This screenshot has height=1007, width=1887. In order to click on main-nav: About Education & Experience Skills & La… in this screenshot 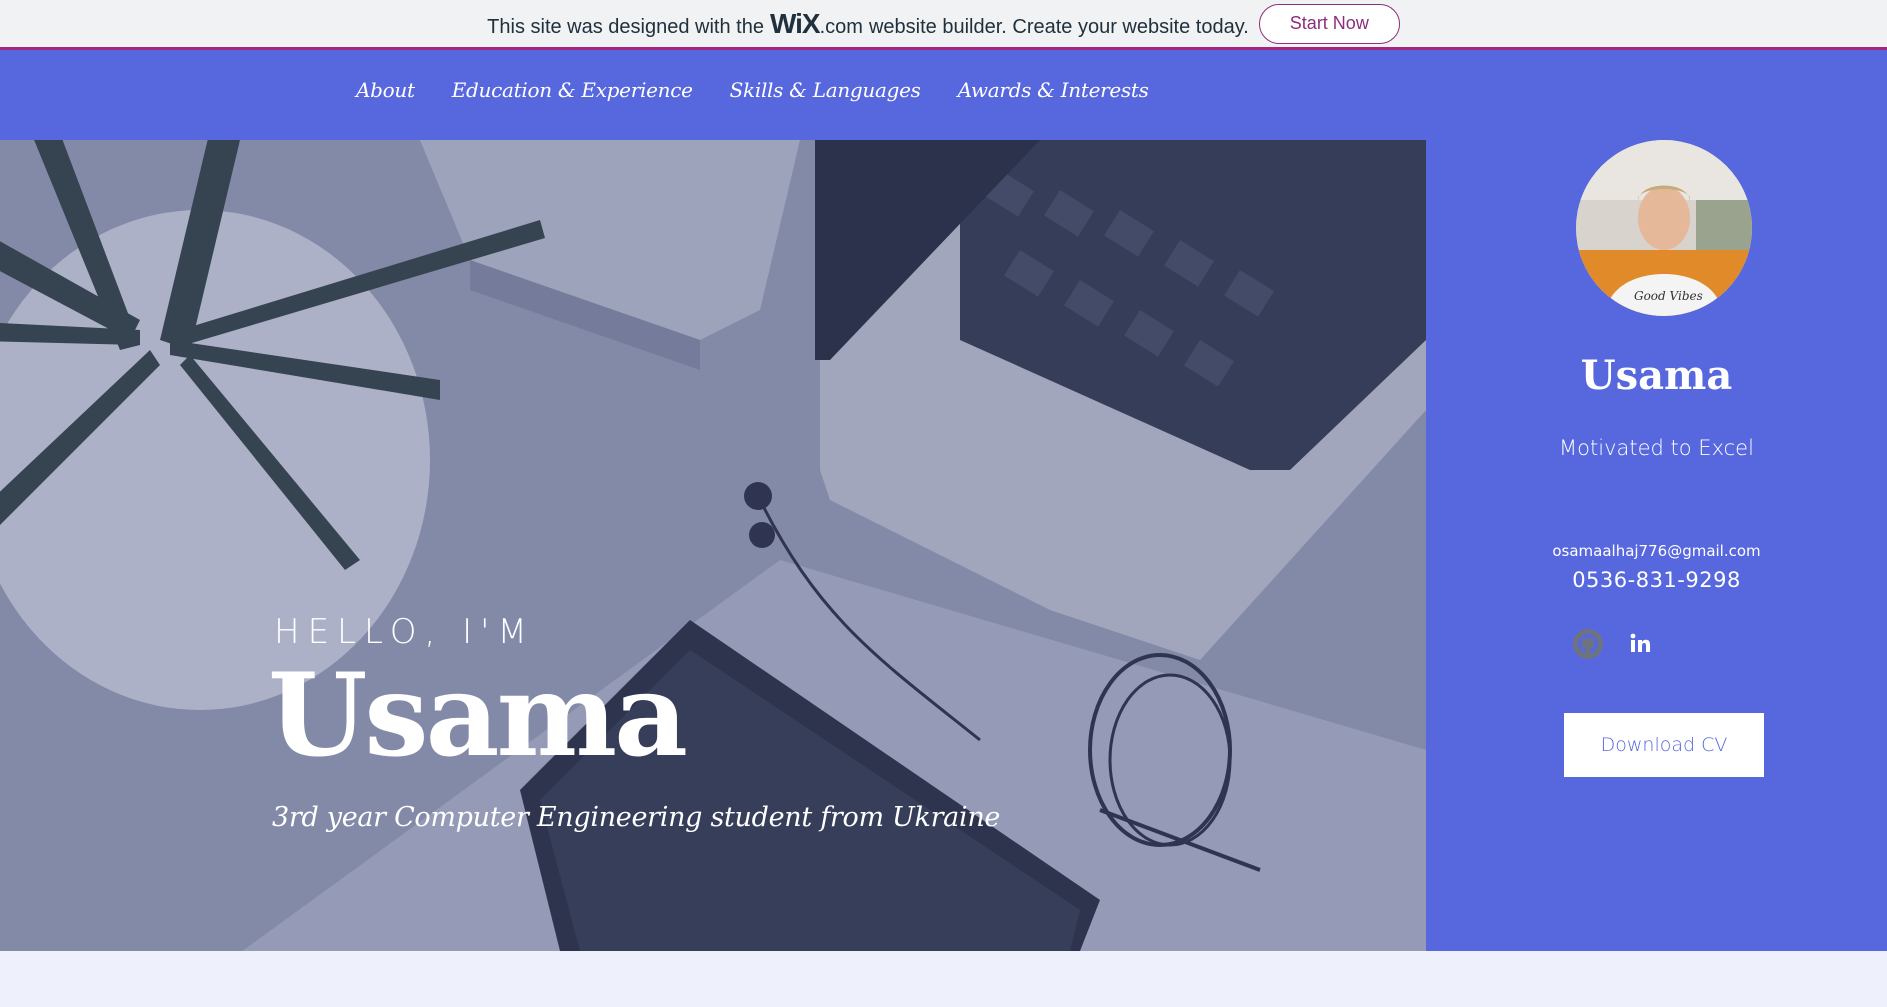, I will do `click(752, 90)`.